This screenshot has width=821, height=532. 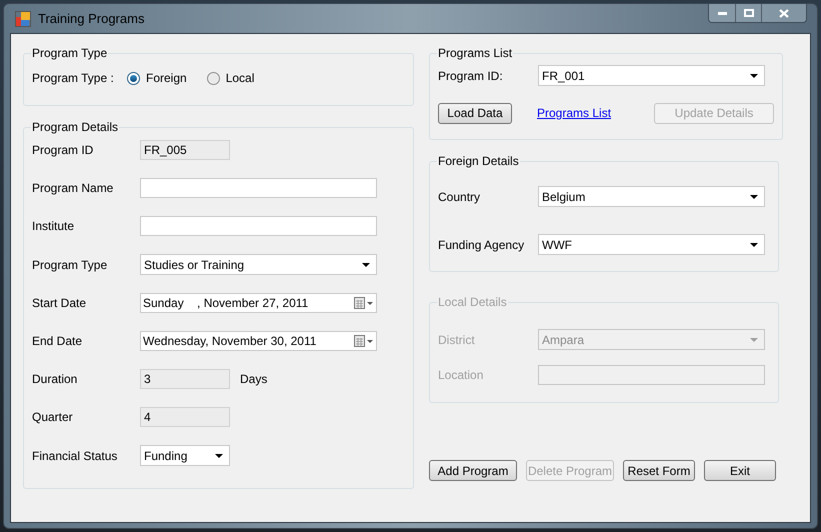 I want to click on field-label: Program Name, so click(x=73, y=188).